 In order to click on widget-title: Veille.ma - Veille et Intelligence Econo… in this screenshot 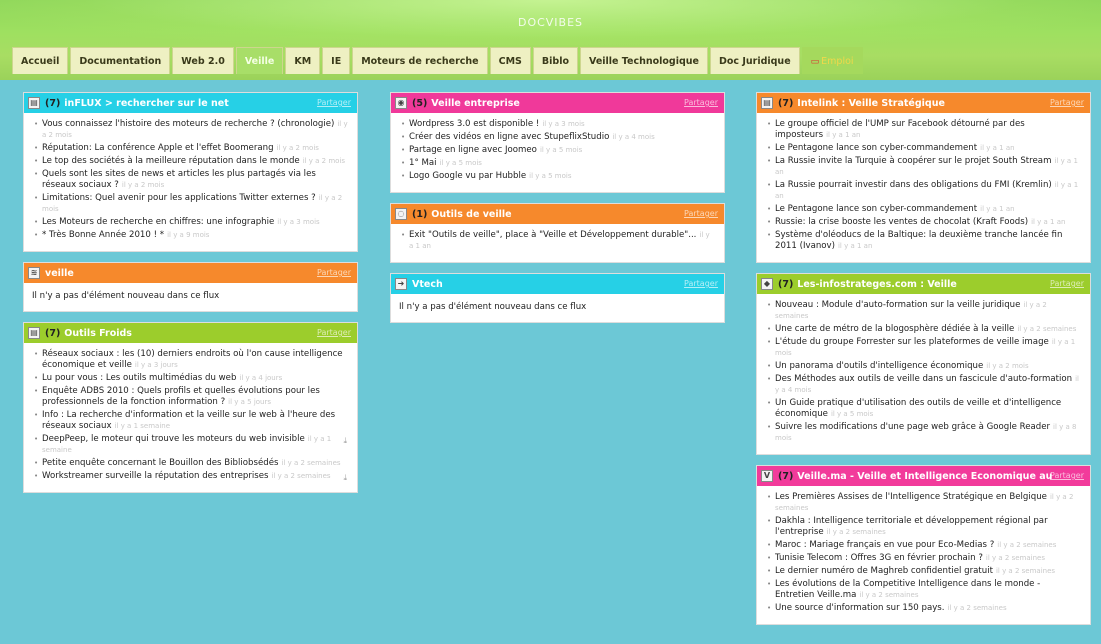, I will do `click(924, 476)`.